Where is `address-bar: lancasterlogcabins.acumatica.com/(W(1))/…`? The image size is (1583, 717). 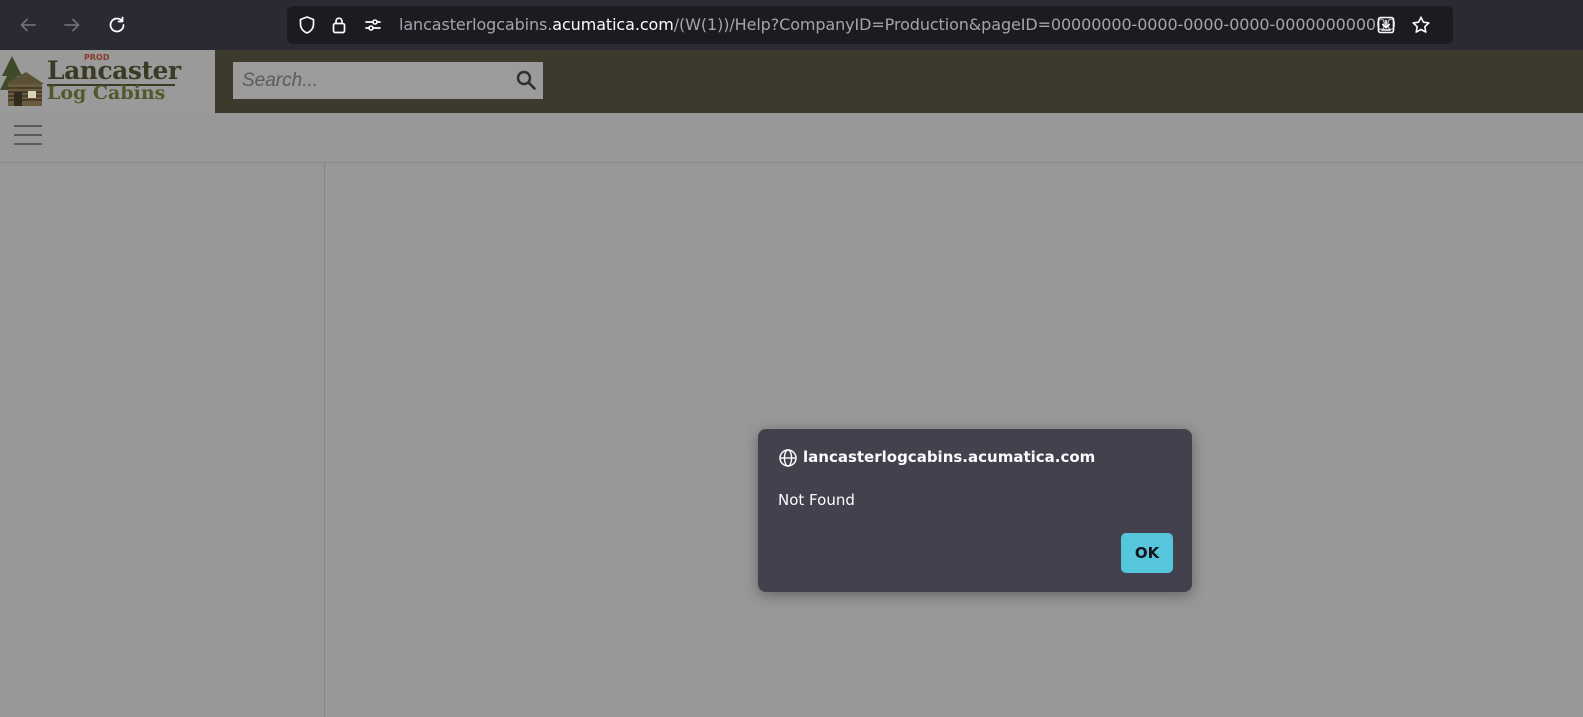 address-bar: lancasterlogcabins.acumatica.com/(W(1))/… is located at coordinates (870, 25).